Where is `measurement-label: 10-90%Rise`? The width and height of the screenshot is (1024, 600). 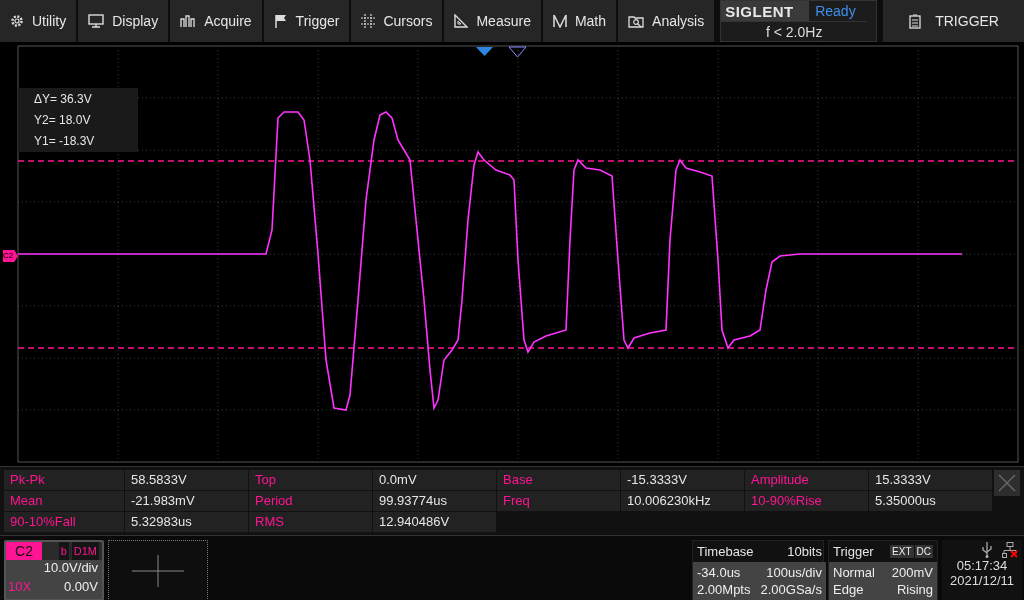
measurement-label: 10-90%Rise is located at coordinates (806, 501).